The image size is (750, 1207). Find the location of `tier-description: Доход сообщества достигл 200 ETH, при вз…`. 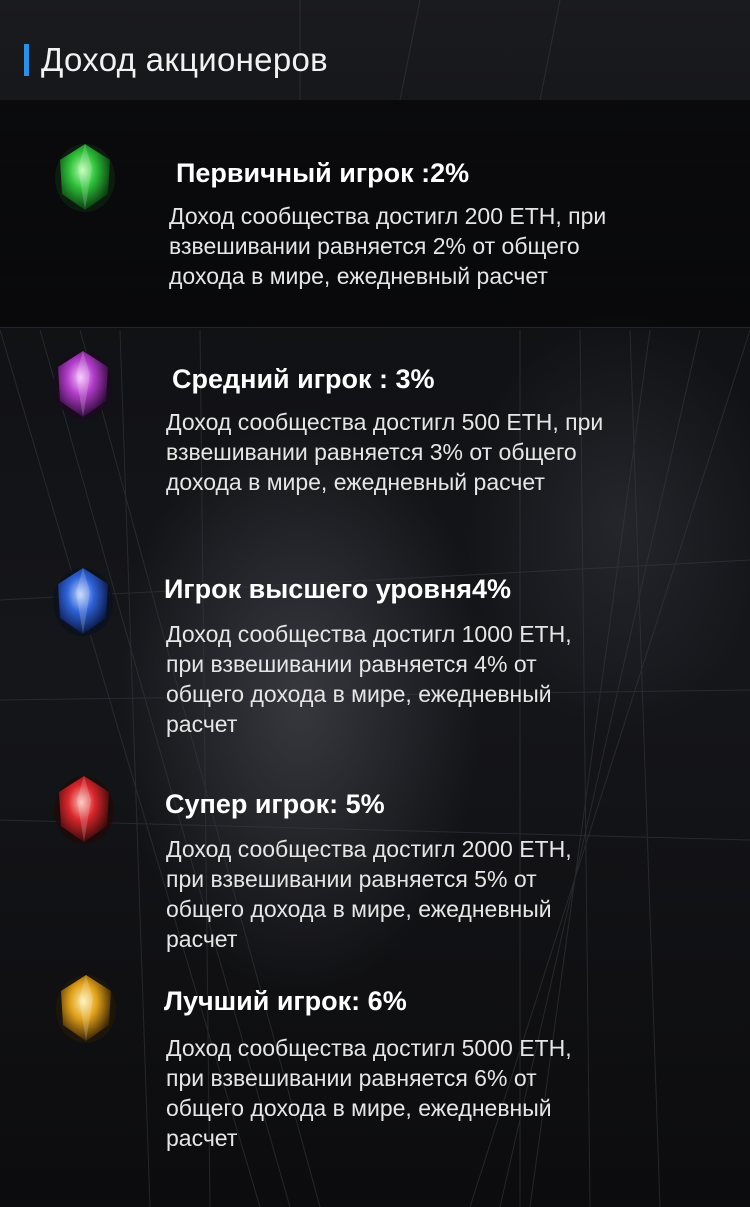

tier-description: Доход сообщества достигл 200 ETH, при вз… is located at coordinates (434, 246).